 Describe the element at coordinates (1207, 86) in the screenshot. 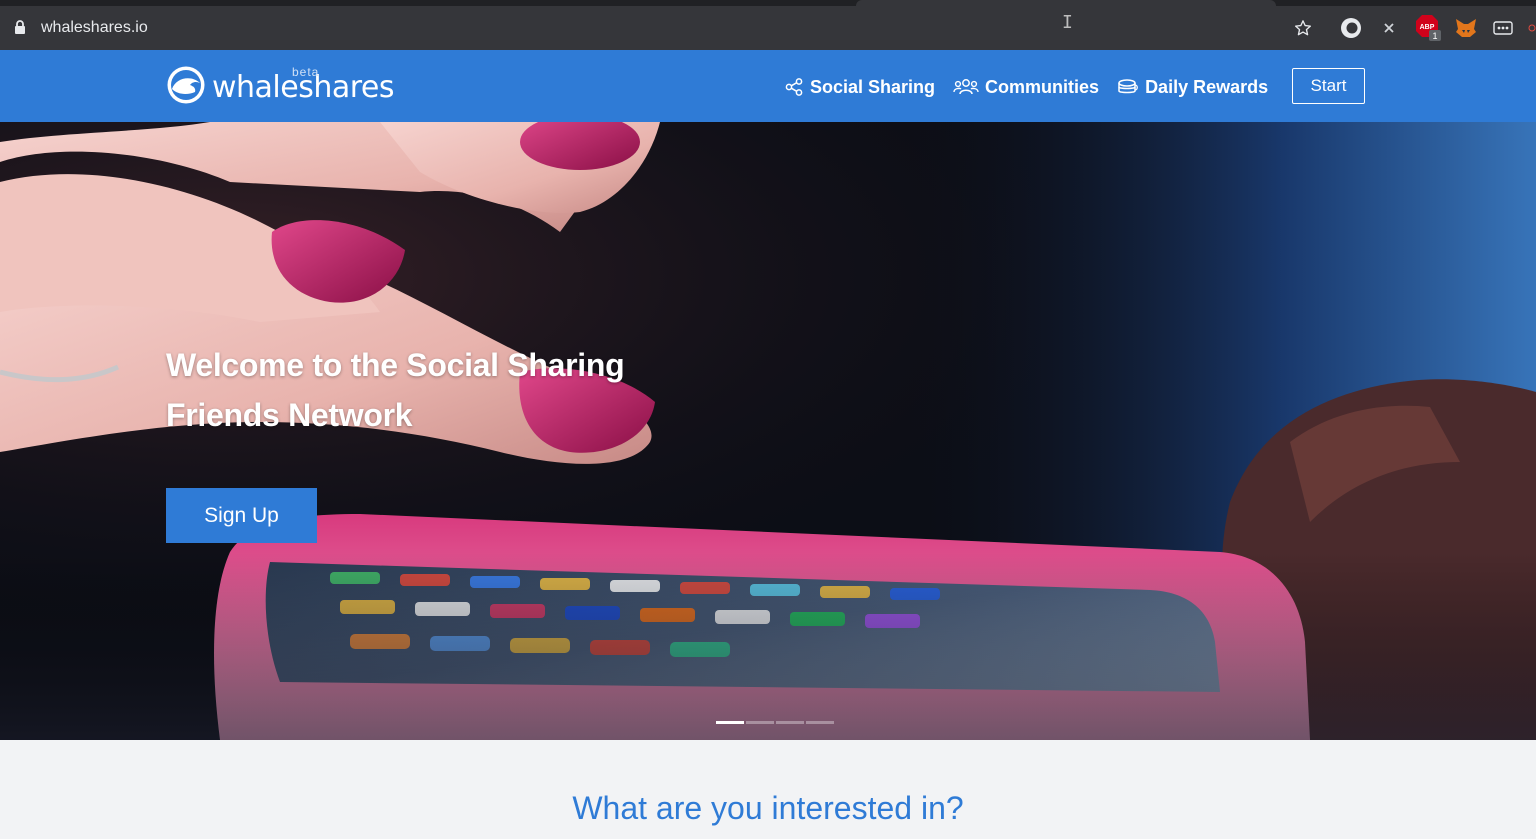

I see `nav-label: Daily Rewards` at that location.